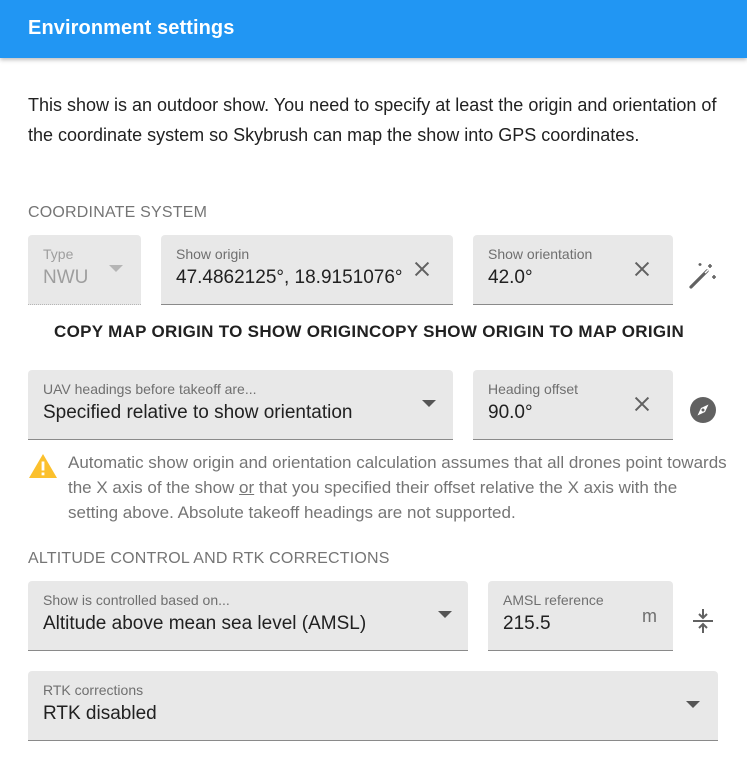  I want to click on type-value: NWU, so click(66, 277).